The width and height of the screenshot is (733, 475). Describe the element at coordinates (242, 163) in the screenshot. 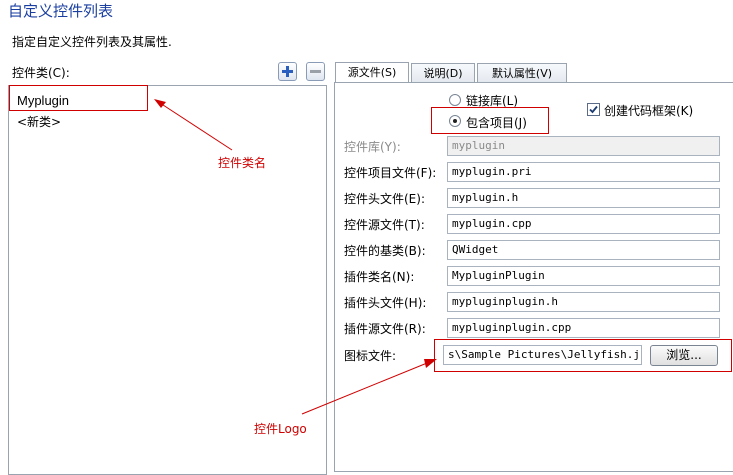

I see `annotation-class-name: 控件类名` at that location.